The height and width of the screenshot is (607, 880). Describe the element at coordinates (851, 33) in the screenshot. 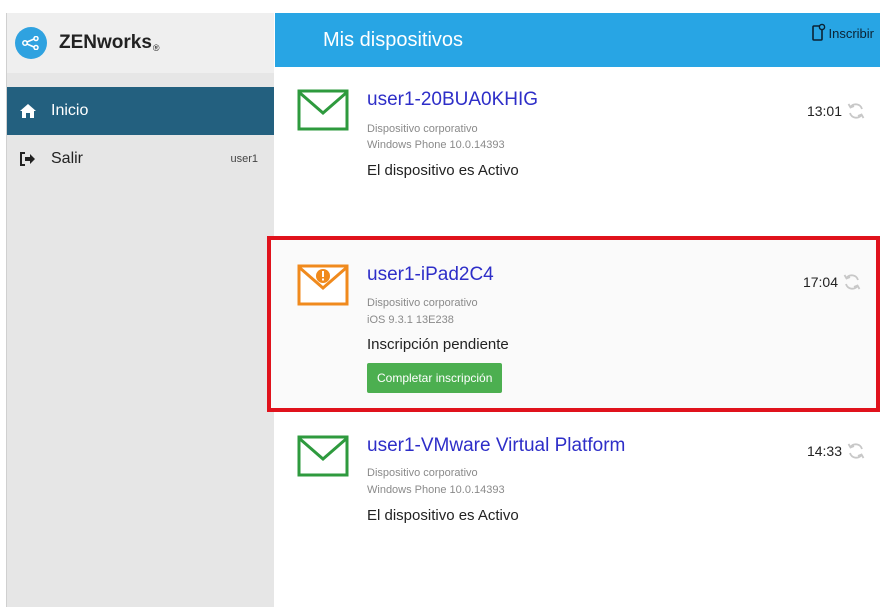

I see `enroll-label: Inscribir` at that location.